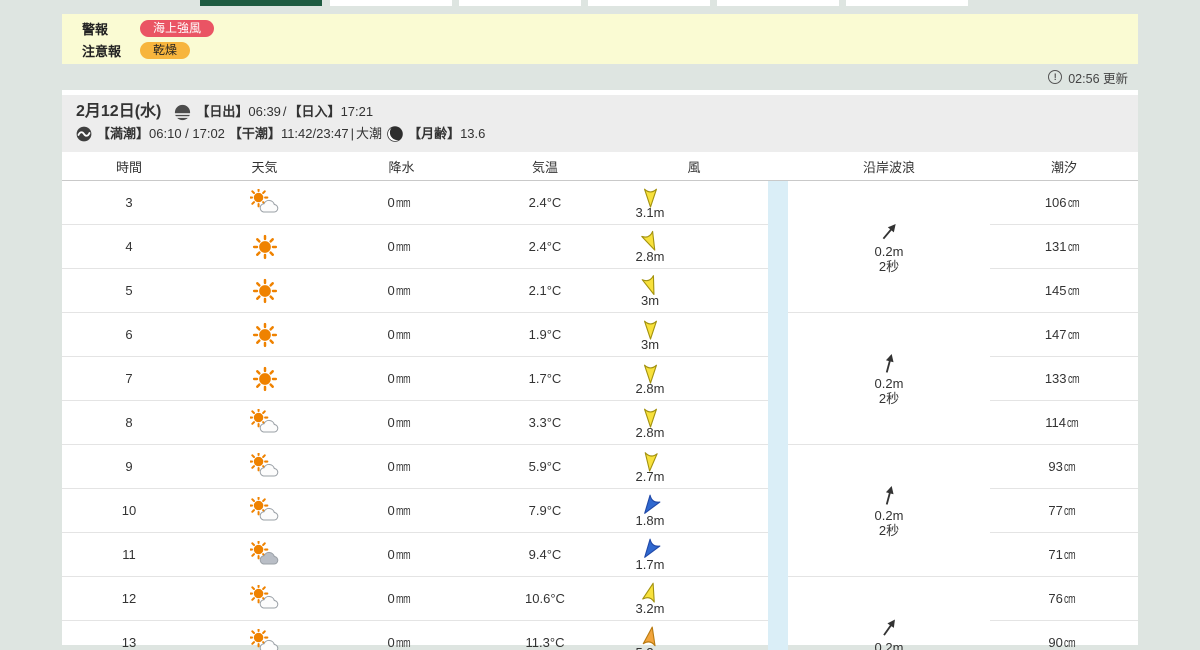 The height and width of the screenshot is (650, 1200). I want to click on tide-cell: 147 cm, so click(1064, 335).